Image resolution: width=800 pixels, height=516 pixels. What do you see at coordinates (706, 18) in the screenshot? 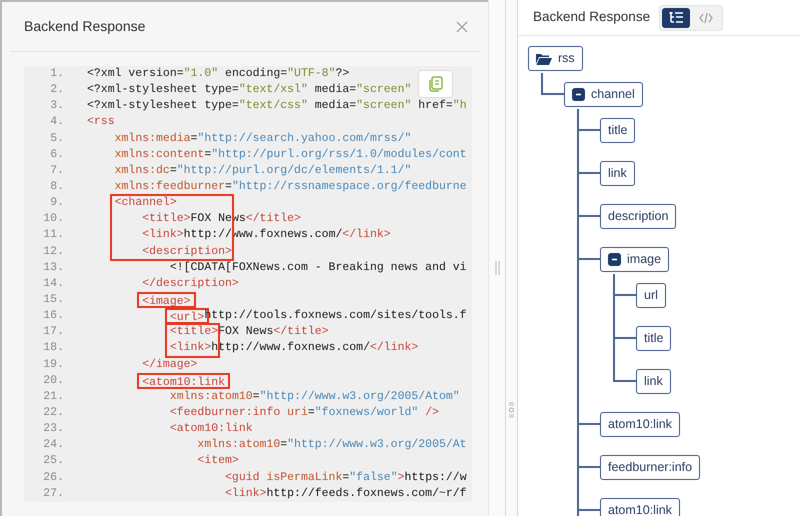
I see `code-icon` at bounding box center [706, 18].